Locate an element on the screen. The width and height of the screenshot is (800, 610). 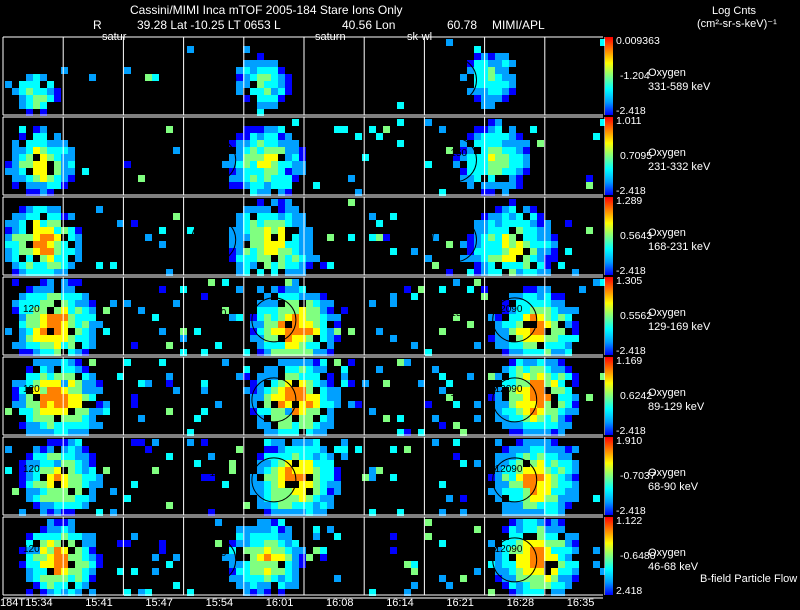
time-tick-label: 184T15:34 is located at coordinates (26, 603).